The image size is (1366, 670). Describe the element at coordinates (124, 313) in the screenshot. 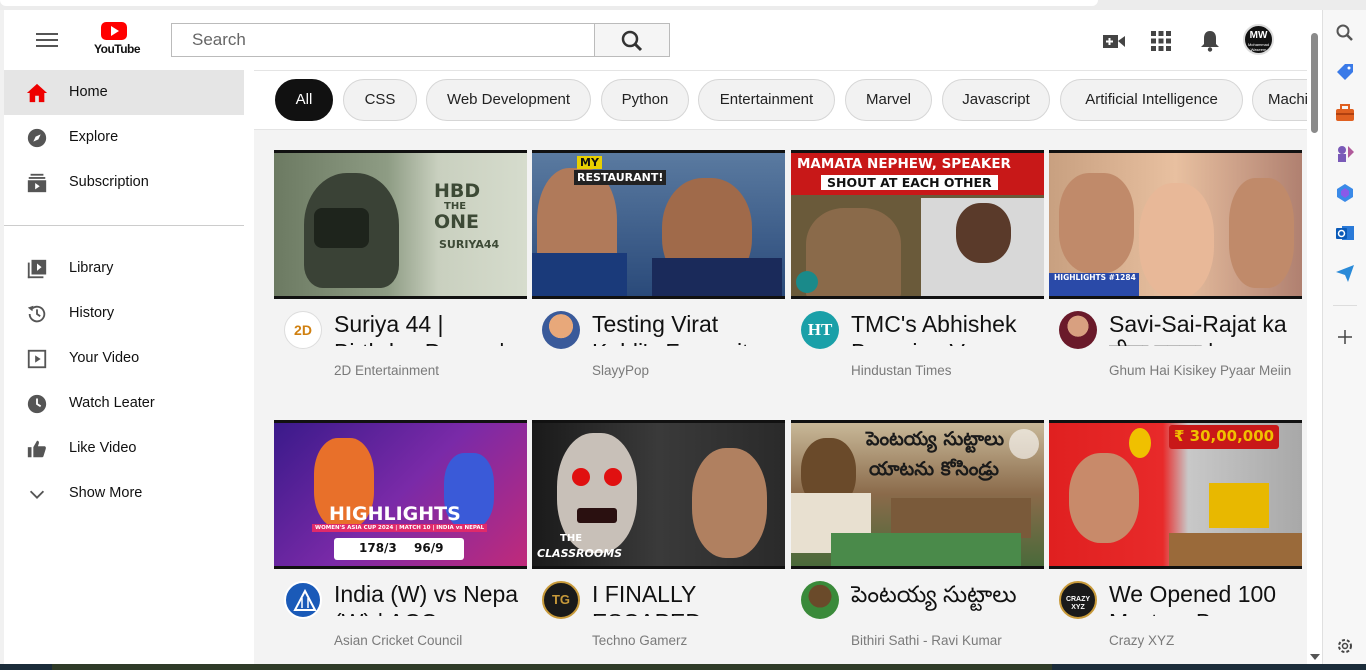

I see `sidebar-item-history: History` at that location.